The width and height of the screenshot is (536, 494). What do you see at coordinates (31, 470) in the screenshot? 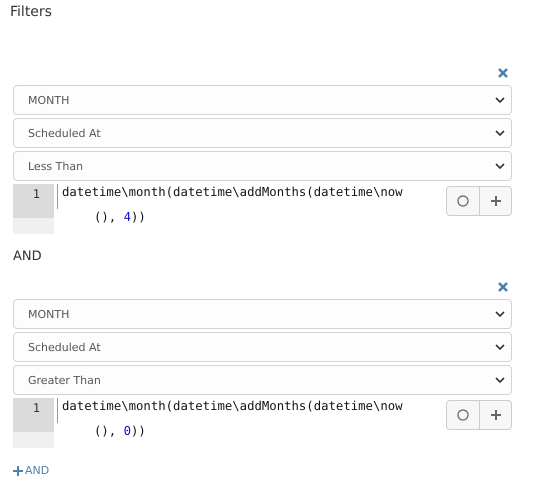
I see `add-and-button: AND` at bounding box center [31, 470].